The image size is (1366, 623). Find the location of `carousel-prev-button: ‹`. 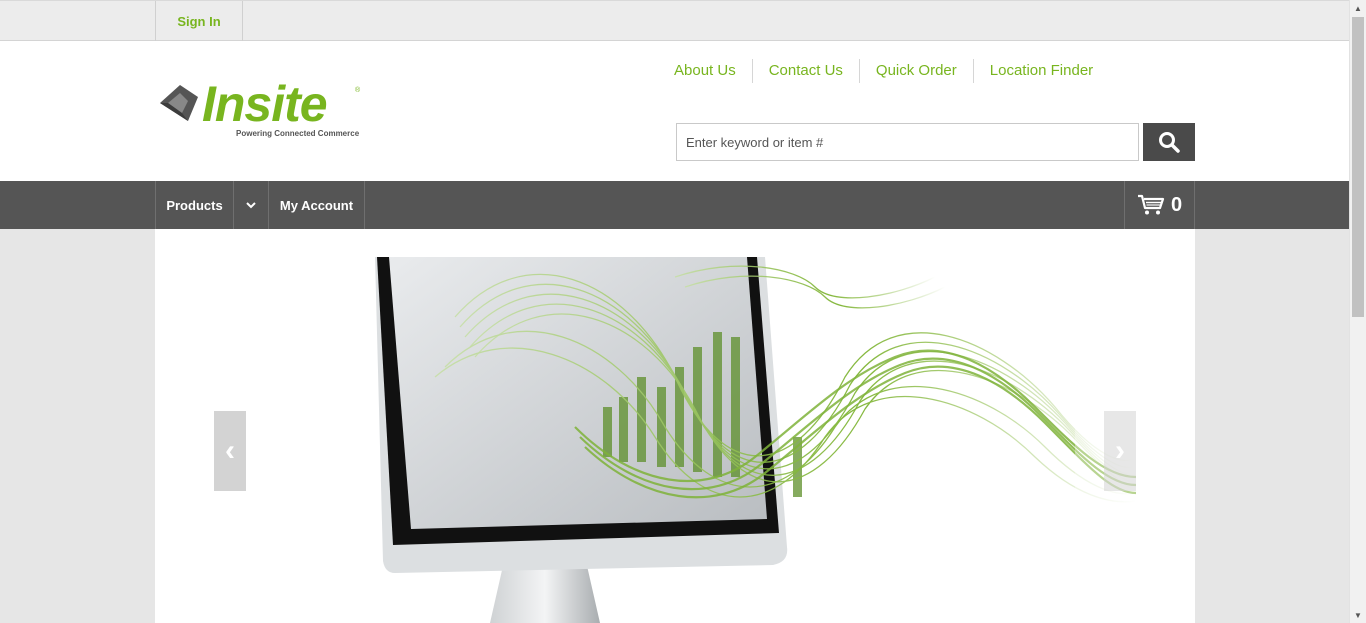

carousel-prev-button: ‹ is located at coordinates (230, 451).